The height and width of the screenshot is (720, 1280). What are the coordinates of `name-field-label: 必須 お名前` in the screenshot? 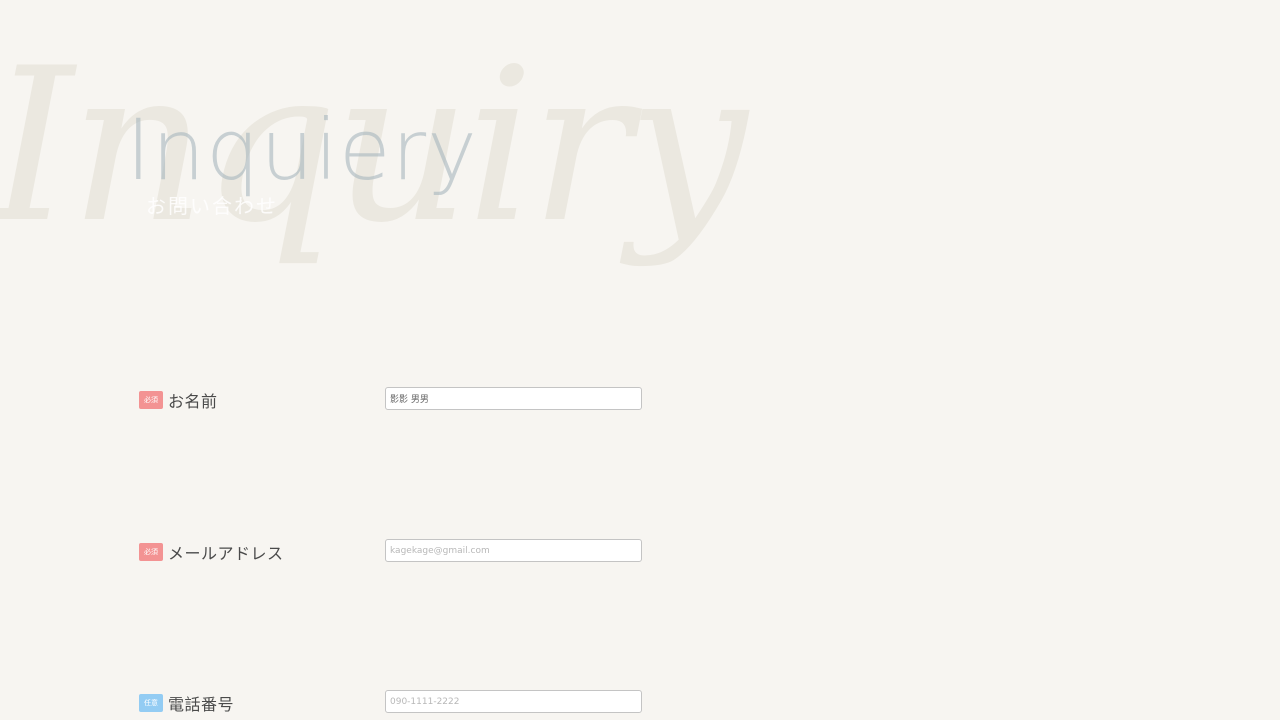 It's located at (178, 400).